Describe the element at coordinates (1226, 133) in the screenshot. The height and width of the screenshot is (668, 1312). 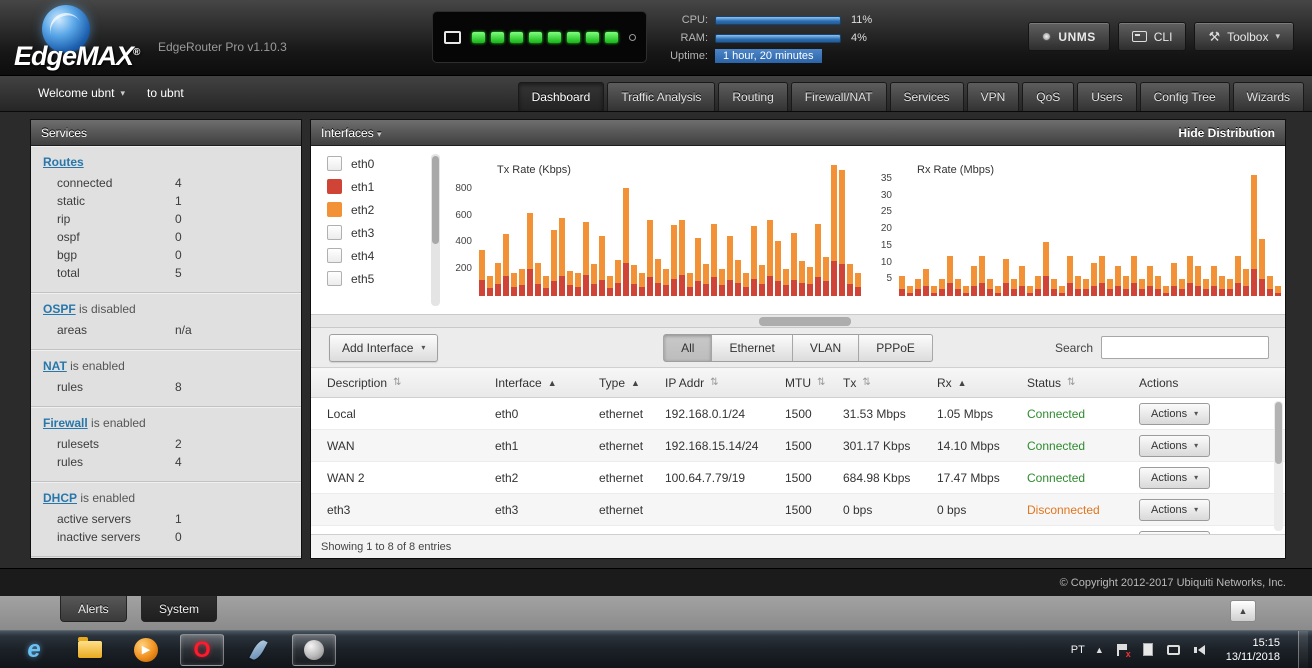
I see `hide-distribution-link: Hide Distribution` at that location.